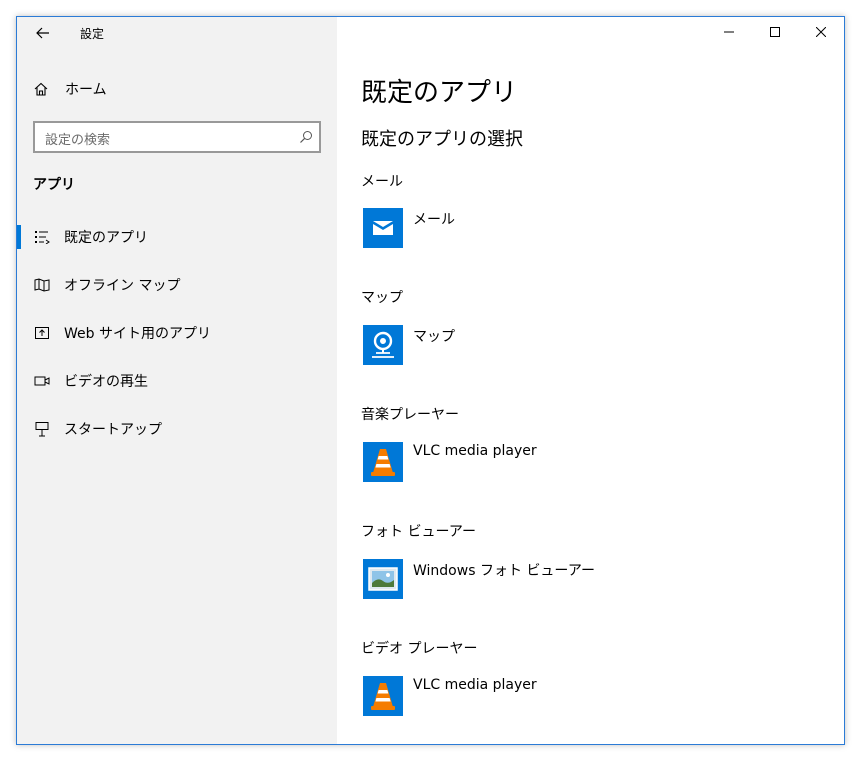  What do you see at coordinates (442, 139) in the screenshot?
I see `section-subtitle: 既定のアプリの選択` at bounding box center [442, 139].